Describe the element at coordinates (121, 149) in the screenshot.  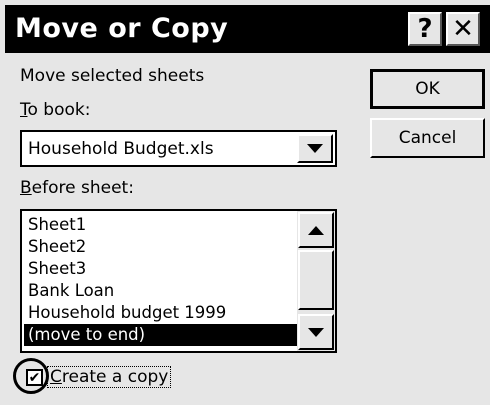
I see `to-book-value: Household Budget.xls` at that location.